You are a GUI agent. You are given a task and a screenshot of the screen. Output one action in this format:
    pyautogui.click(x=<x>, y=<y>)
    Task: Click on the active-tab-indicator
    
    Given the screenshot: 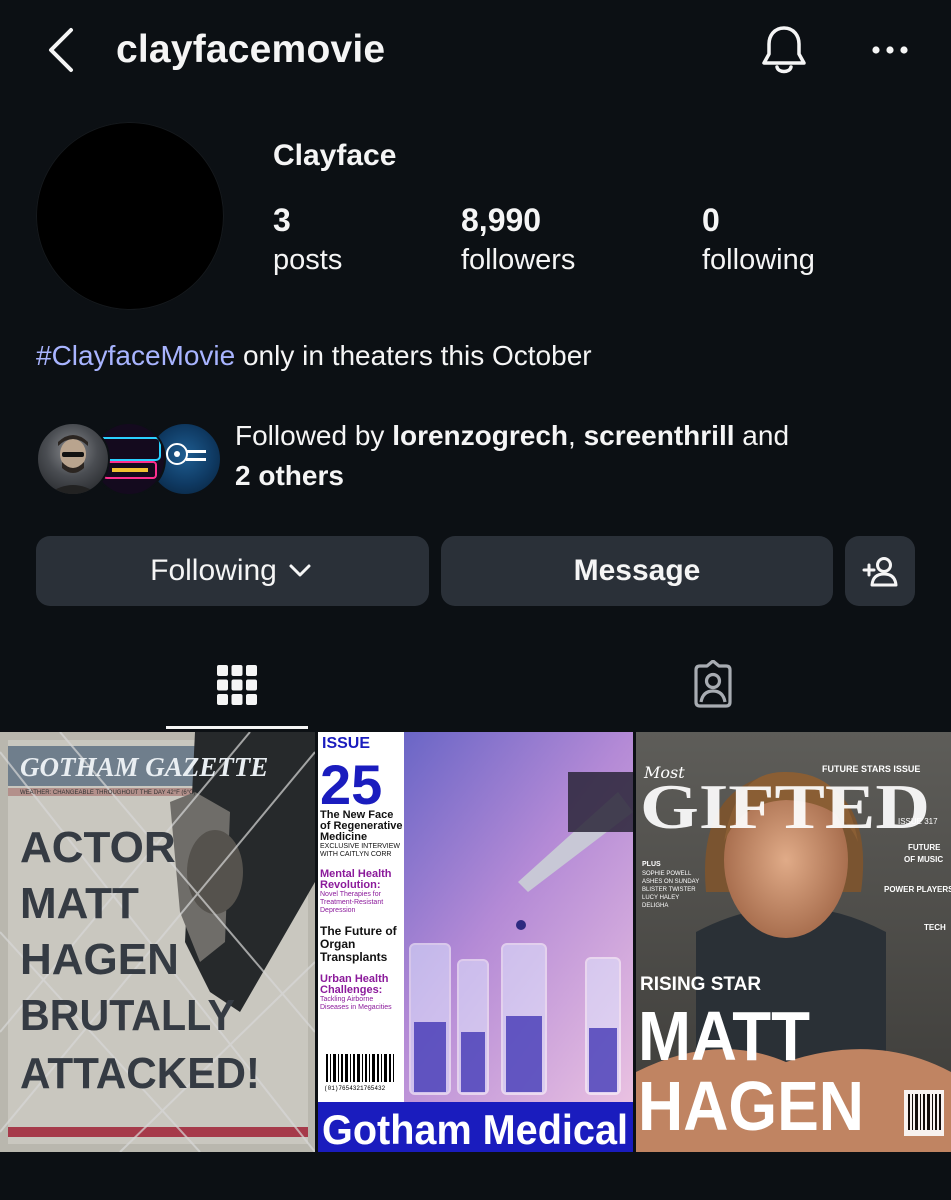 What is the action you would take?
    pyautogui.click(x=237, y=727)
    